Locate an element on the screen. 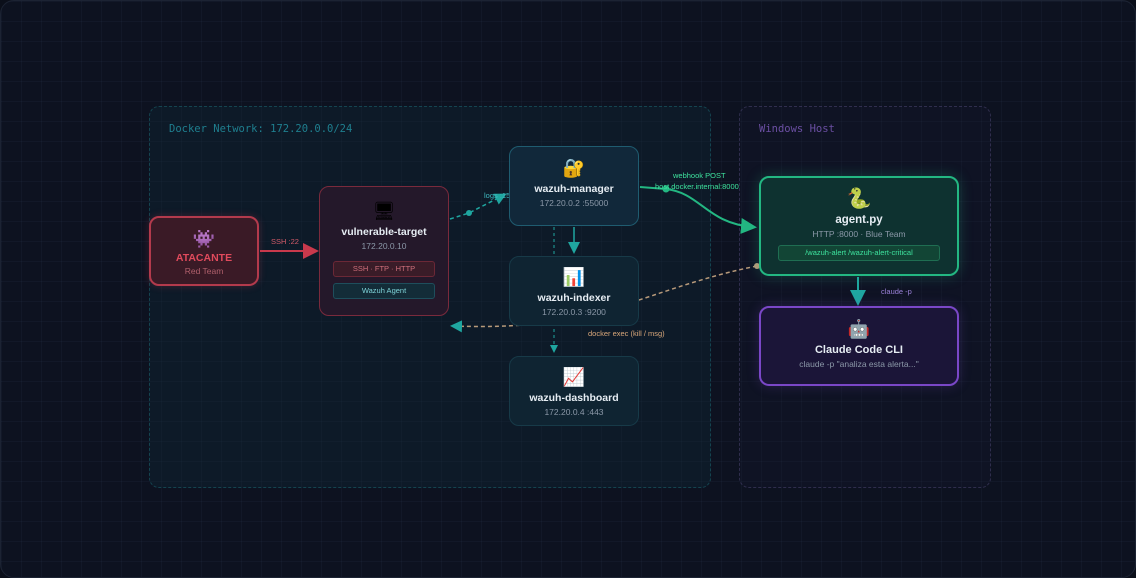 The width and height of the screenshot is (1136, 578). node-title: ATACANTE is located at coordinates (204, 258).